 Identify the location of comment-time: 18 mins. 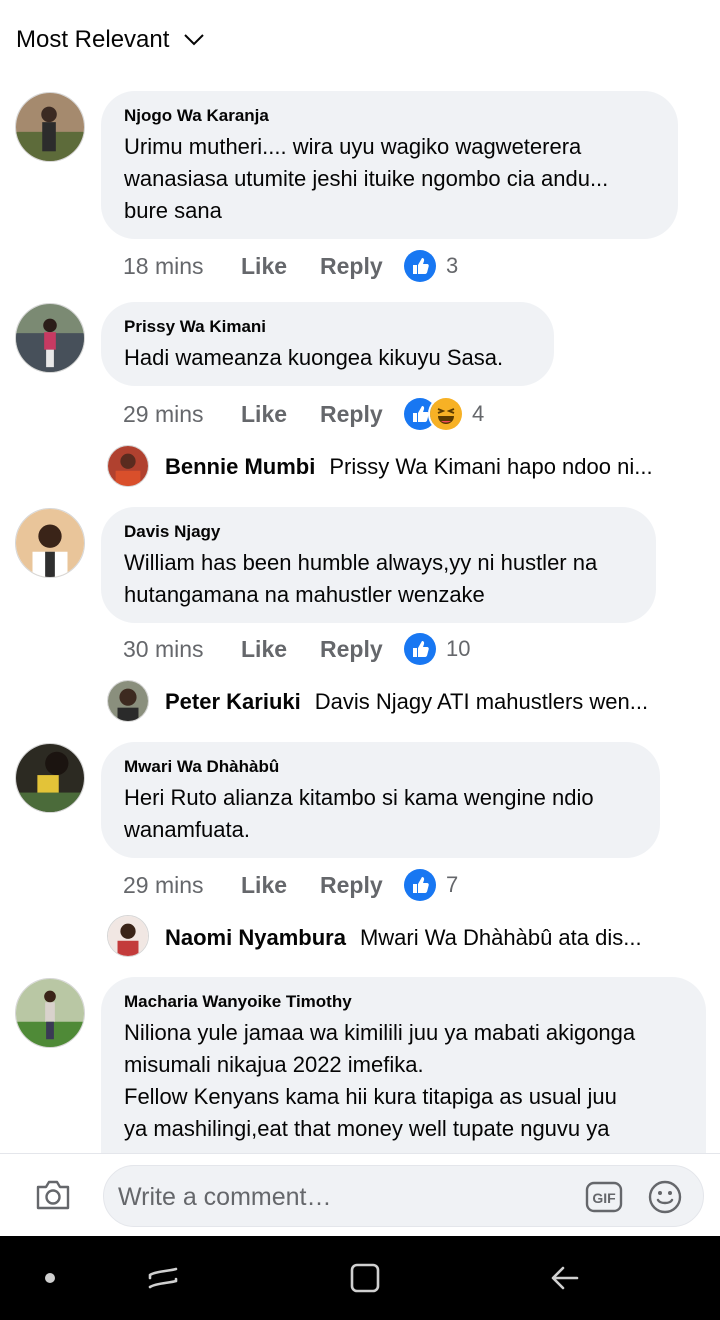
(182, 266).